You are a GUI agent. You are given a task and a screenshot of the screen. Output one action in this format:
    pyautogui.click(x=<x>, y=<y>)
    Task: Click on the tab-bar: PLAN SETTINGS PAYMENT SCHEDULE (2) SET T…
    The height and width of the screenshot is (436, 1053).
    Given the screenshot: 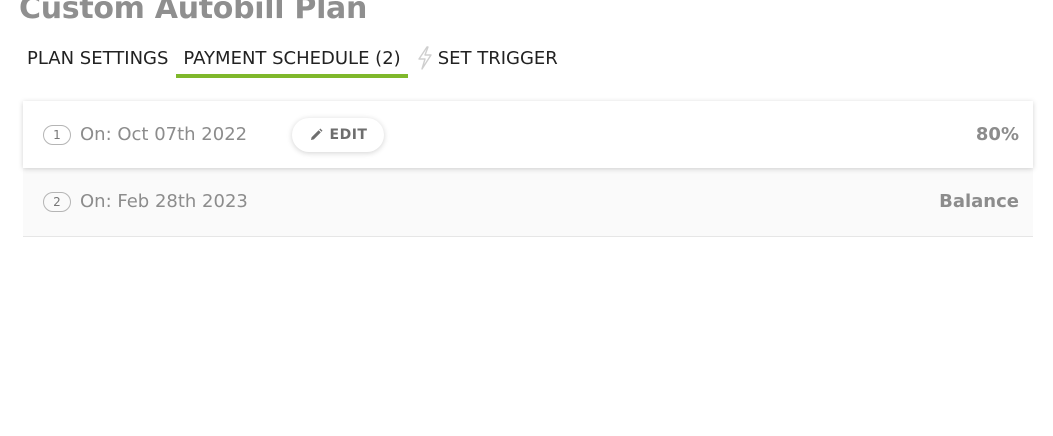 What is the action you would take?
    pyautogui.click(x=293, y=58)
    